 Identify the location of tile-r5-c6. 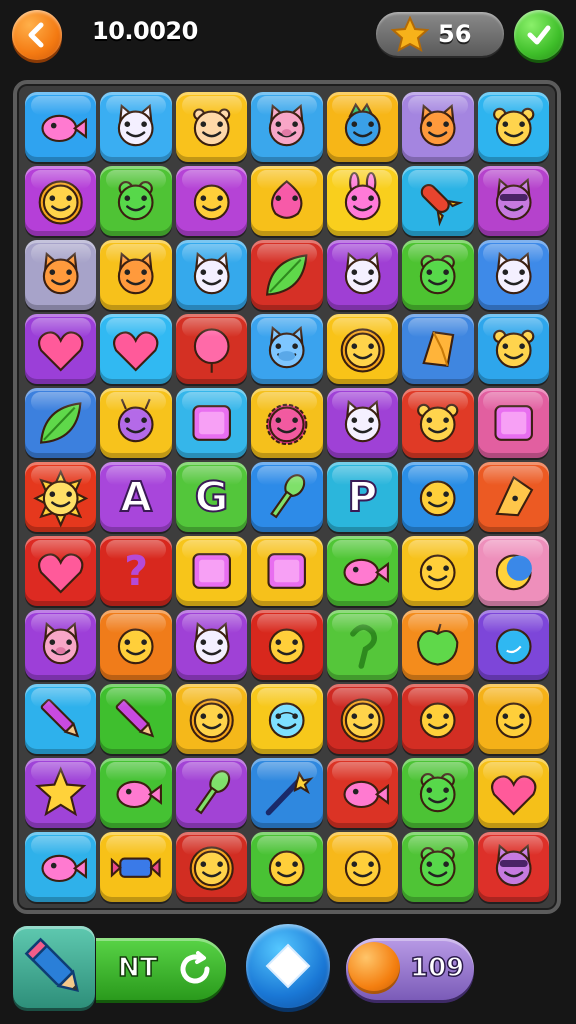
(438, 423).